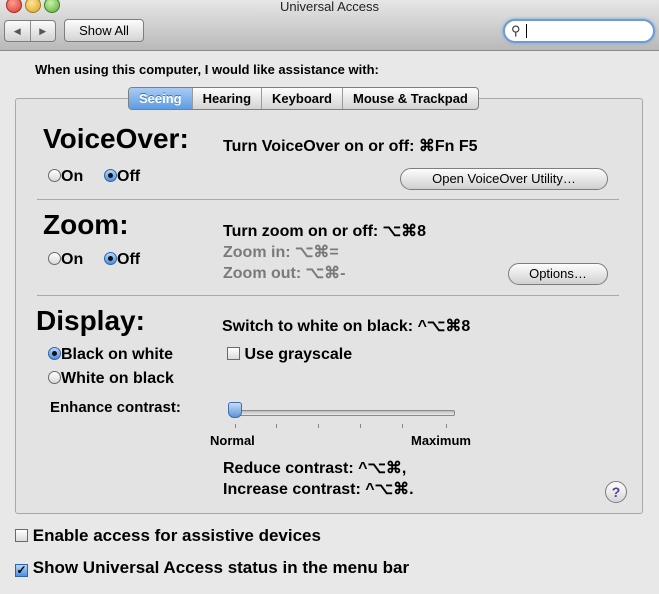 The height and width of the screenshot is (594, 659). I want to click on enhance-contrast-label: Enhance contrast:, so click(115, 407).